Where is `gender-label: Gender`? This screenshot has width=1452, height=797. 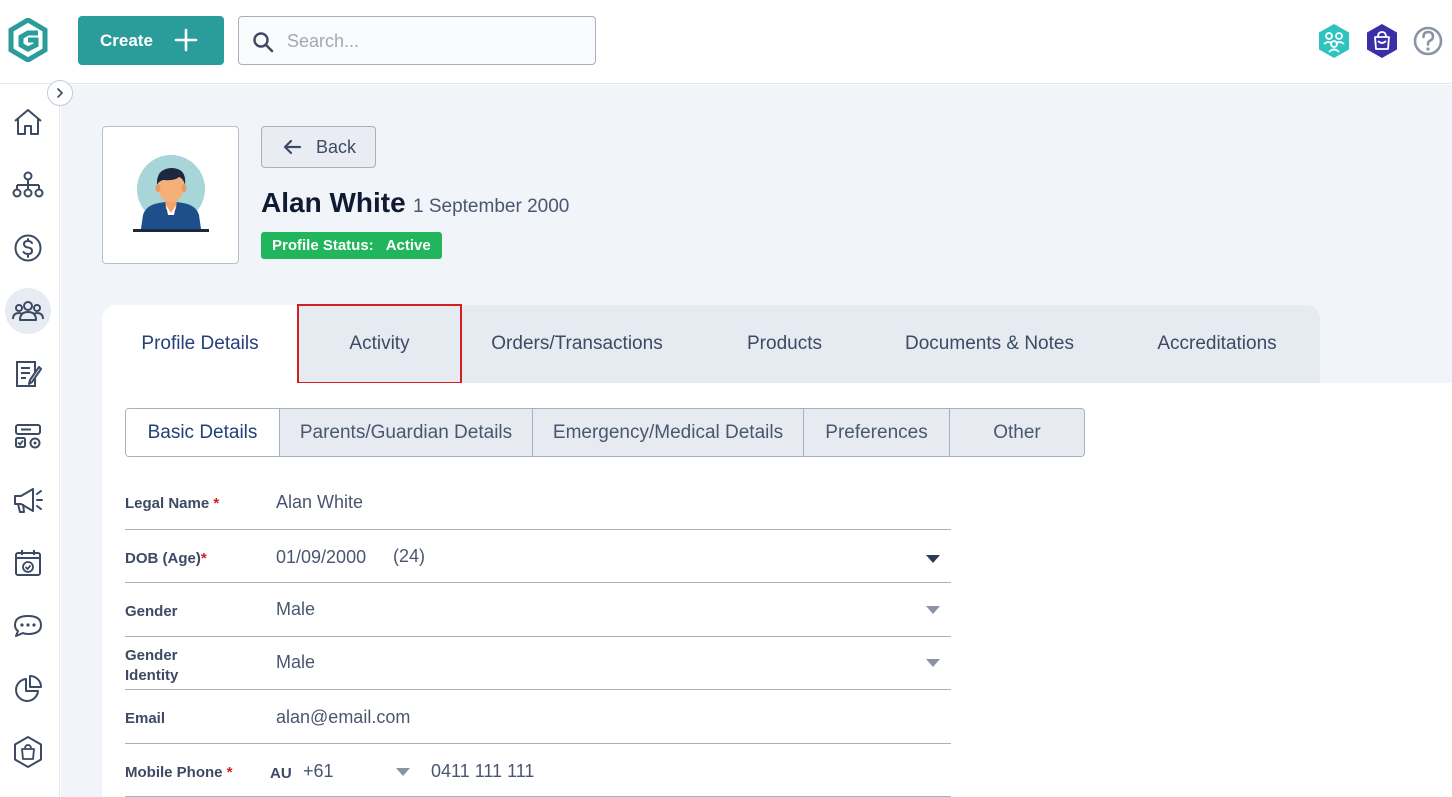 gender-label: Gender is located at coordinates (151, 611).